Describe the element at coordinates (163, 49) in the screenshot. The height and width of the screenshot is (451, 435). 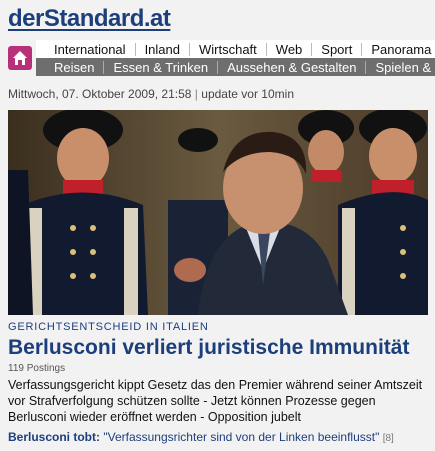
I see `nav-item-inland: Inland` at that location.